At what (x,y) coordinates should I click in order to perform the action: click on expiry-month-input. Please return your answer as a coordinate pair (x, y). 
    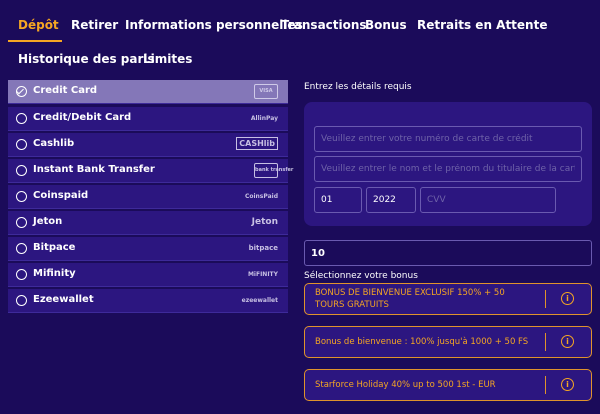
    Looking at the image, I should click on (338, 200).